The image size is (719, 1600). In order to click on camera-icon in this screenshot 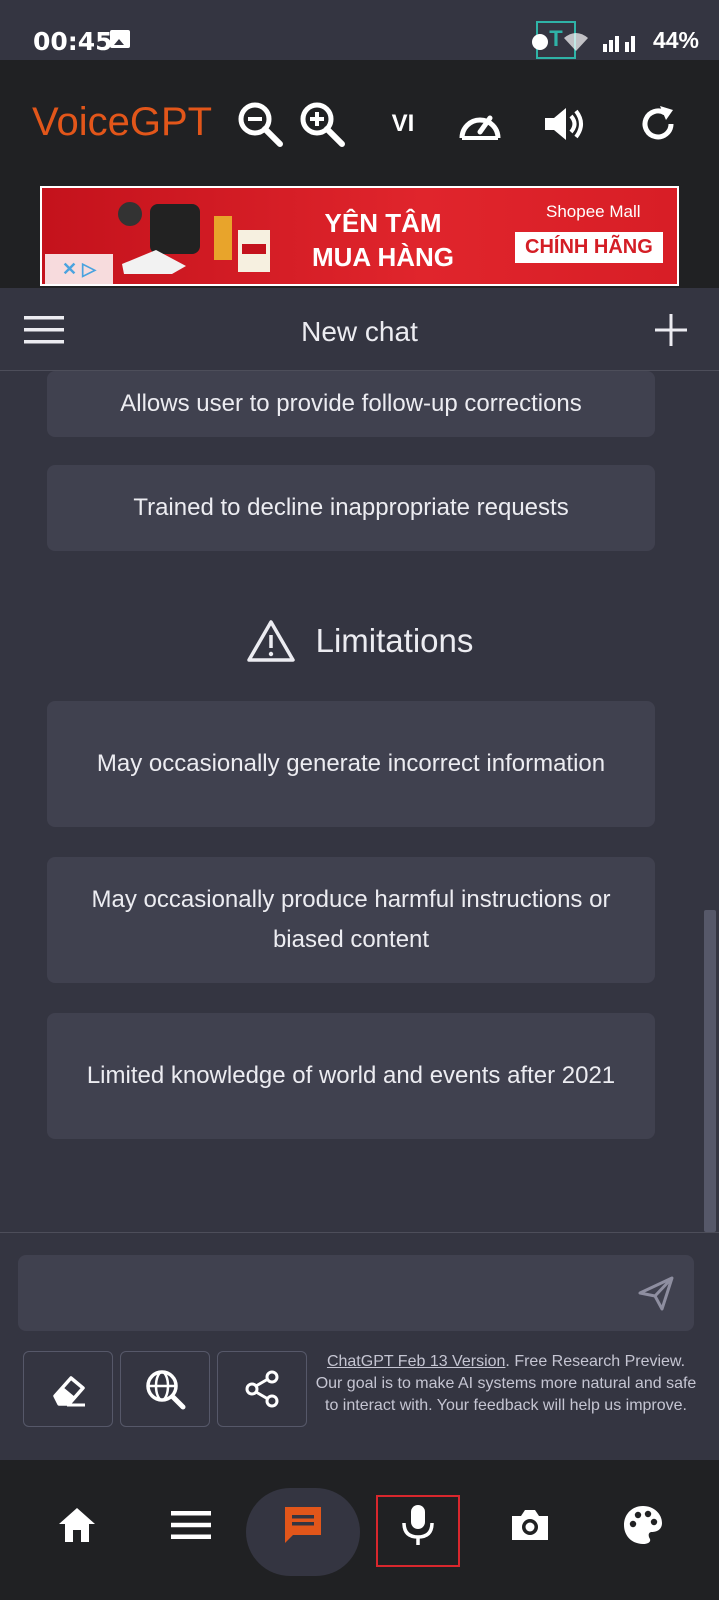, I will do `click(530, 1525)`.